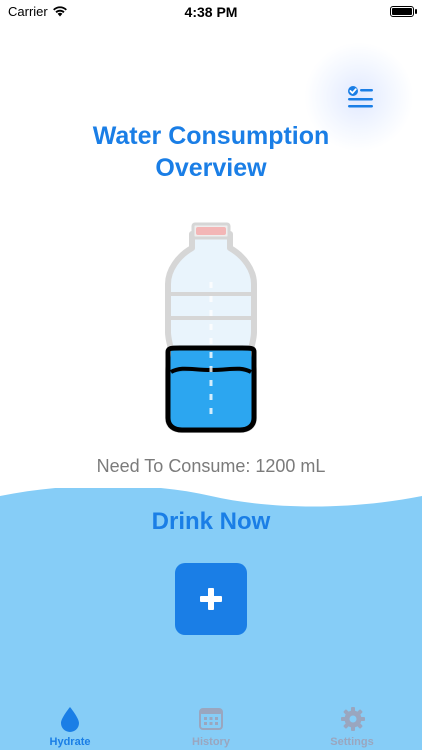 This screenshot has width=422, height=750. Describe the element at coordinates (211, 466) in the screenshot. I see `need-to-consume-label: Need To Consume: 1200 mL` at that location.